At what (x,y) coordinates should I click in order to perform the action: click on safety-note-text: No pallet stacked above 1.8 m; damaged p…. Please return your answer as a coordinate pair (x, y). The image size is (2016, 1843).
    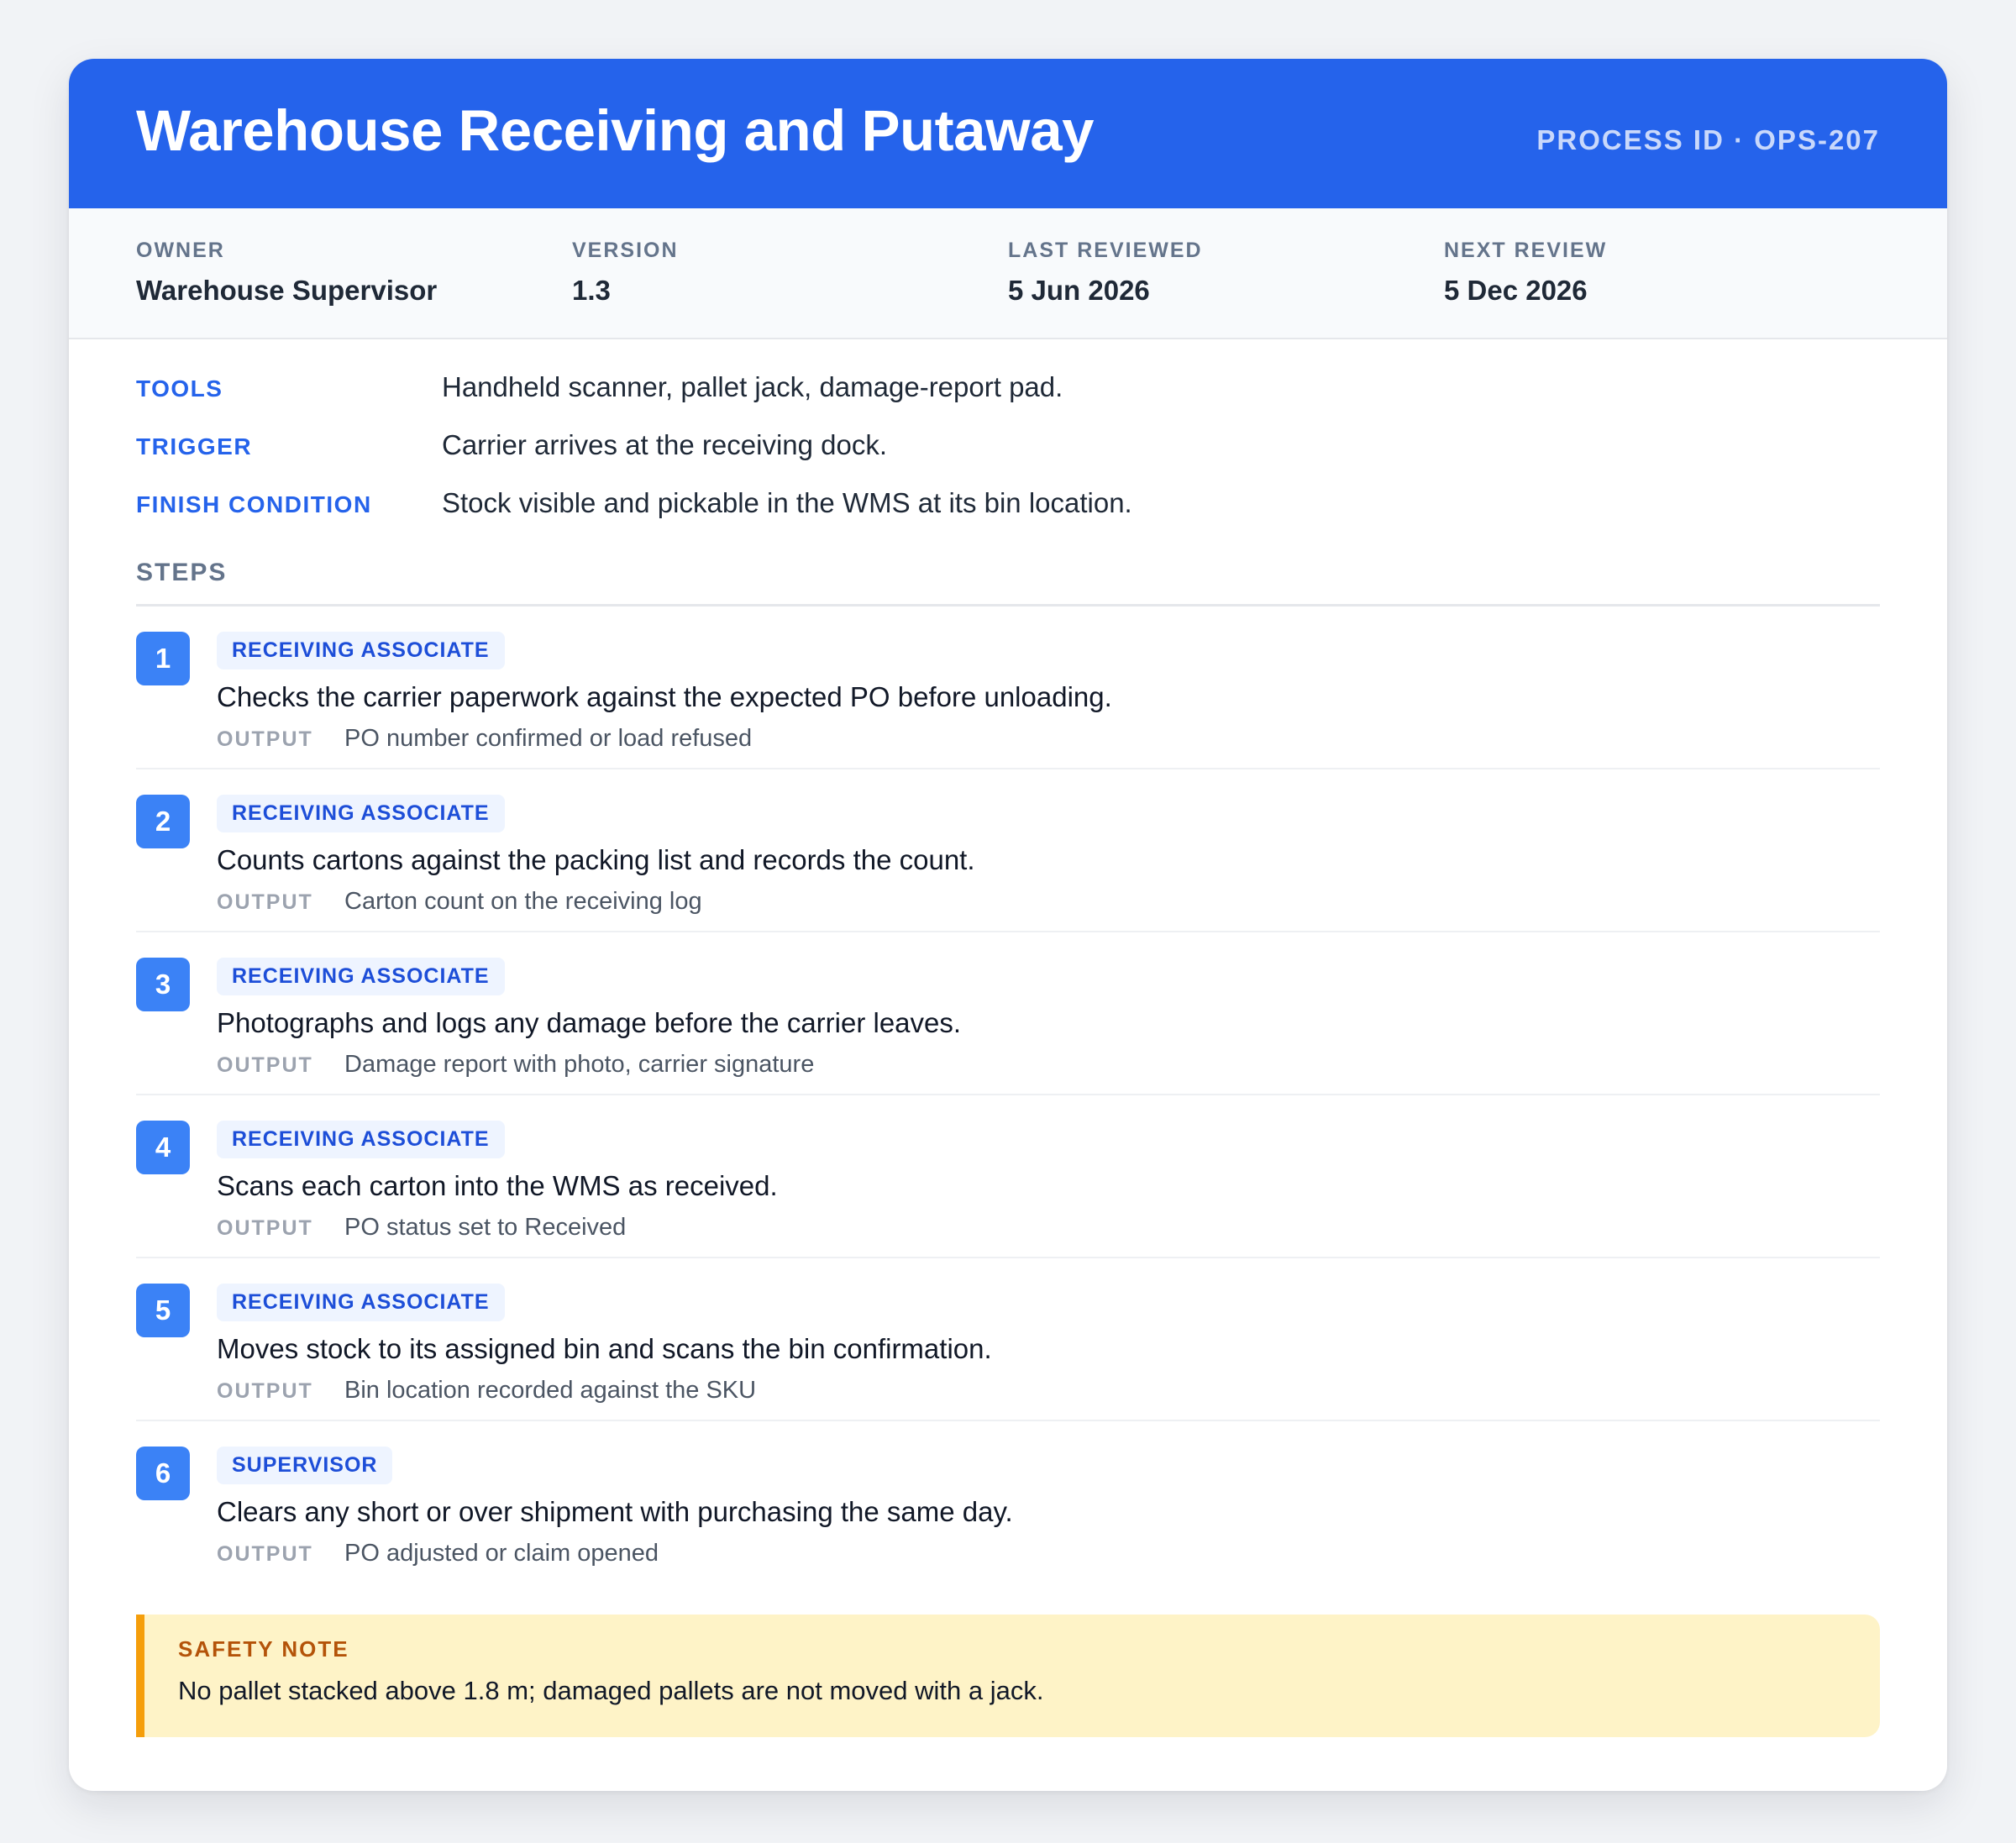
    Looking at the image, I should click on (611, 1690).